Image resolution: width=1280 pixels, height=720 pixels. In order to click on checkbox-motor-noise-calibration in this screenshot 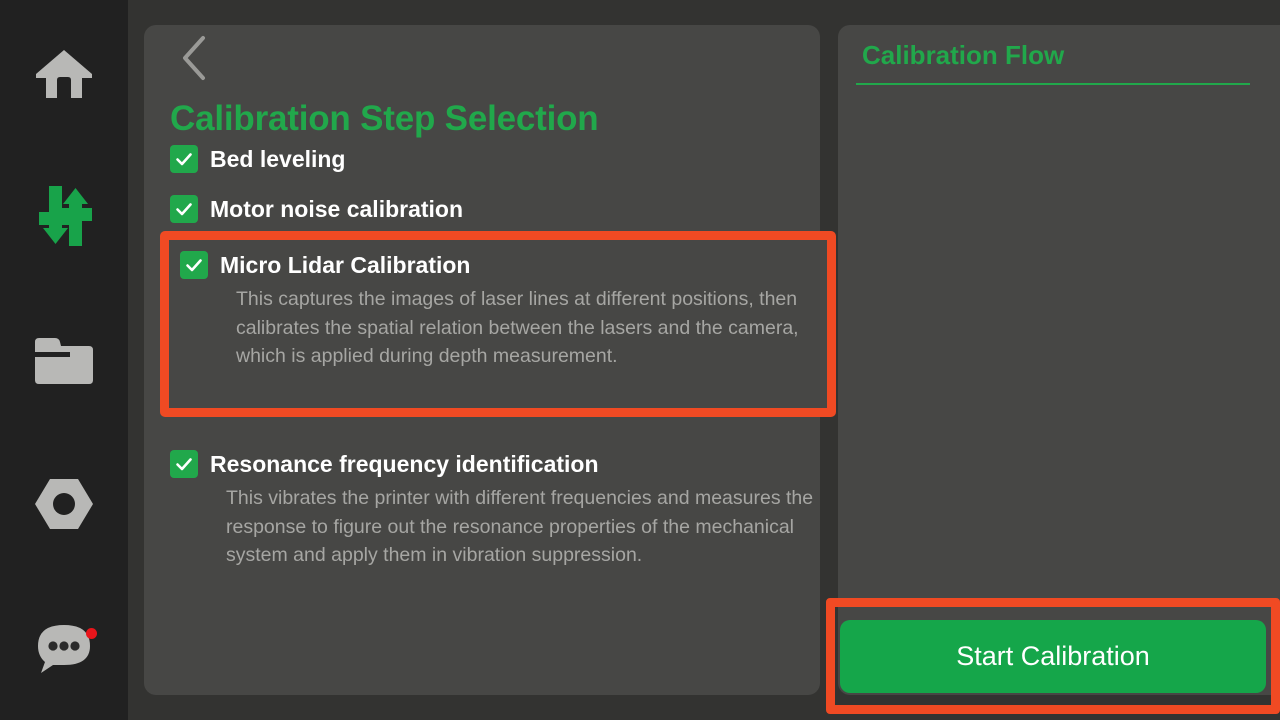, I will do `click(184, 209)`.